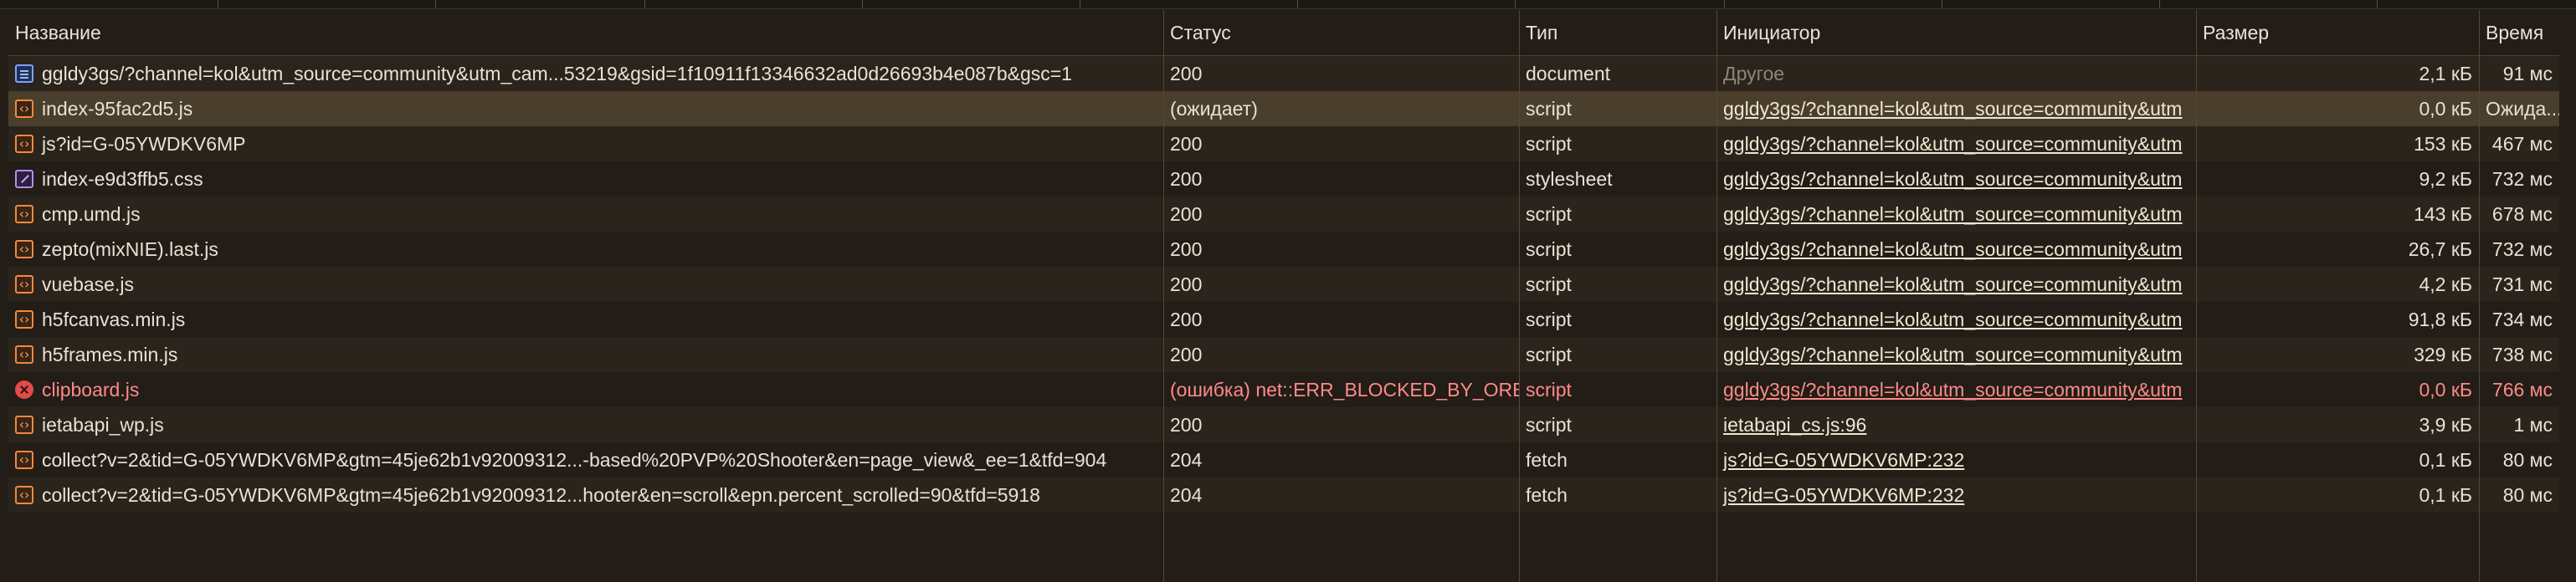  Describe the element at coordinates (585, 354) in the screenshot. I see `cell-name: h5frames.min.js` at that location.